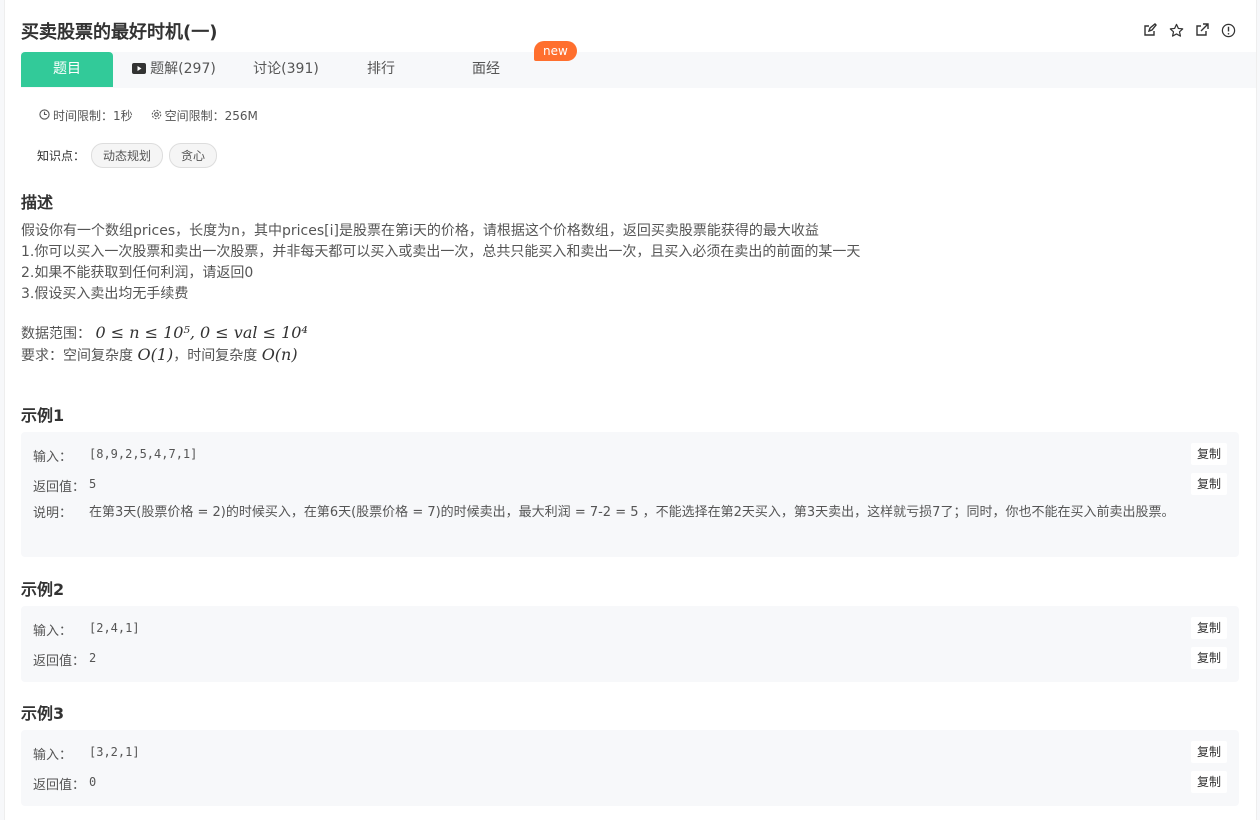 The image size is (1260, 820). What do you see at coordinates (139, 70) in the screenshot?
I see `video-icon` at bounding box center [139, 70].